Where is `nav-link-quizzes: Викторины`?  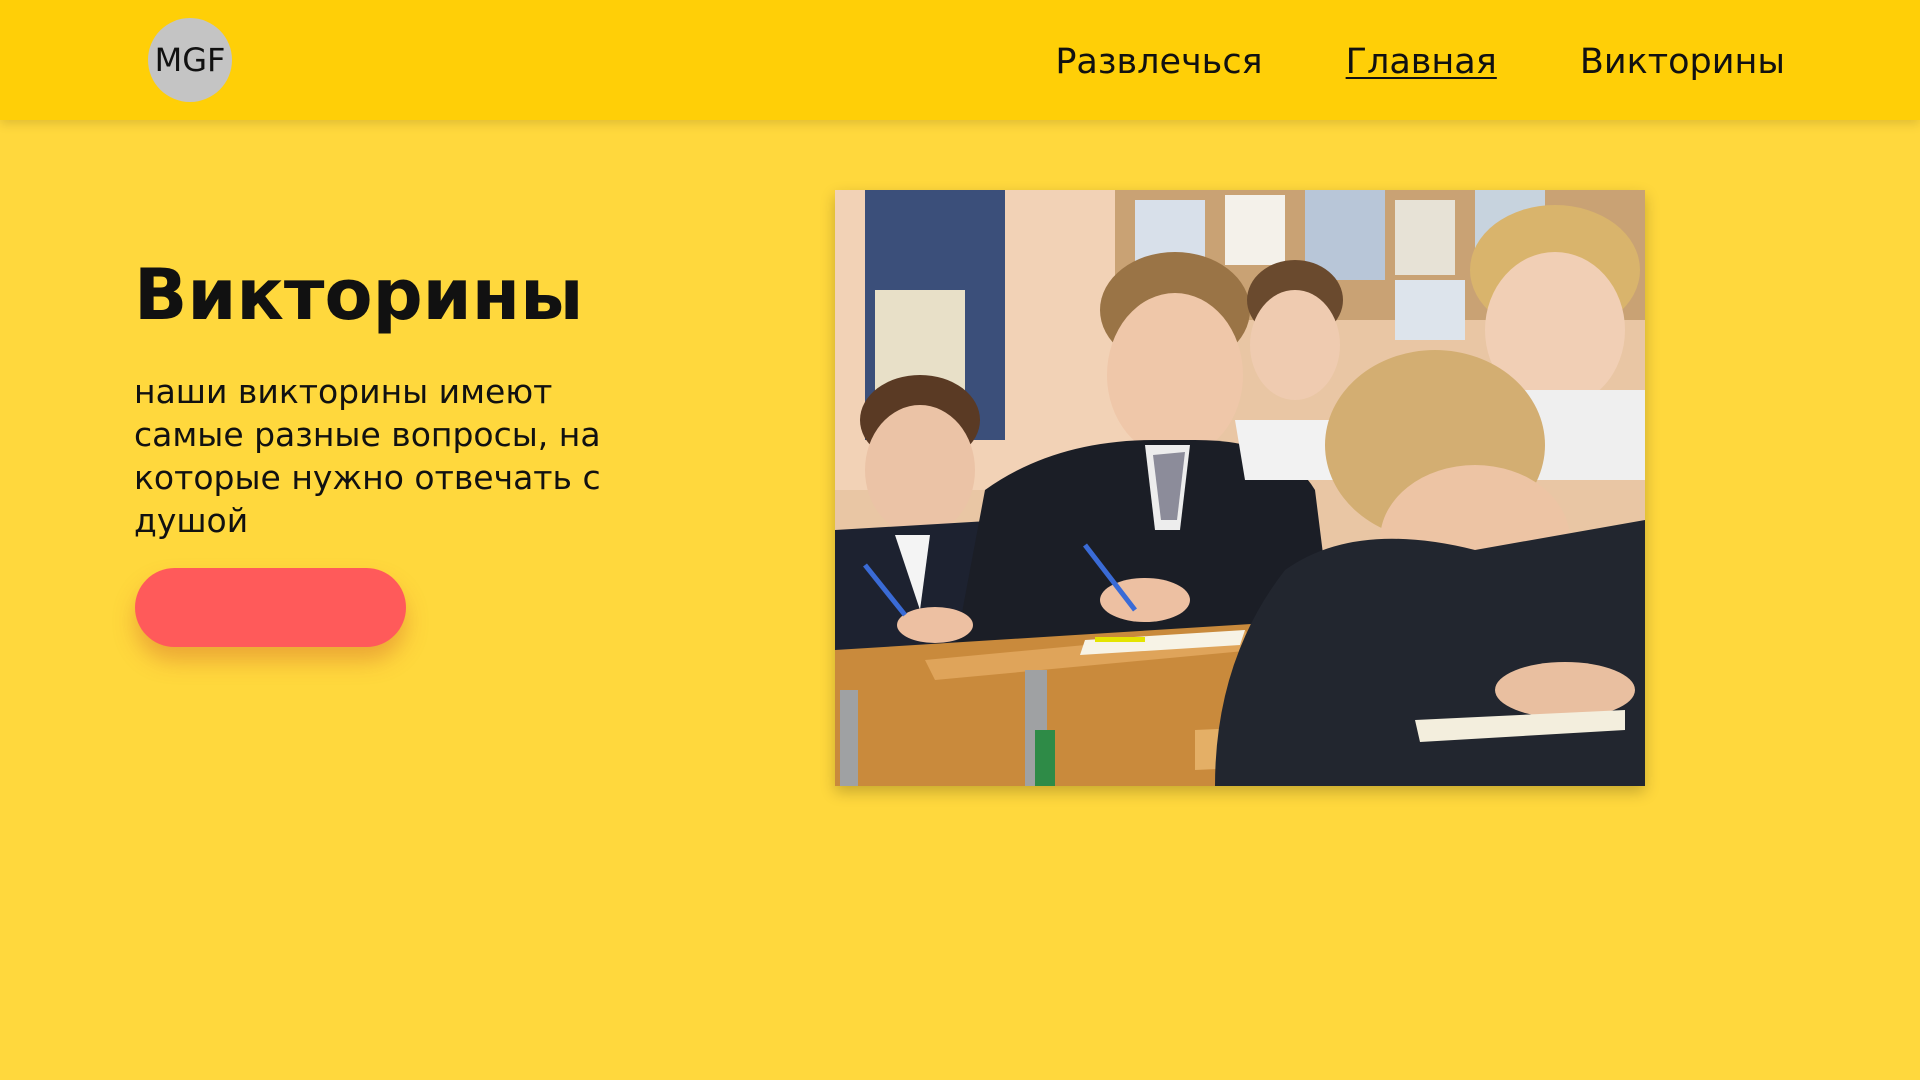 nav-link-quizzes: Викторины is located at coordinates (1682, 62).